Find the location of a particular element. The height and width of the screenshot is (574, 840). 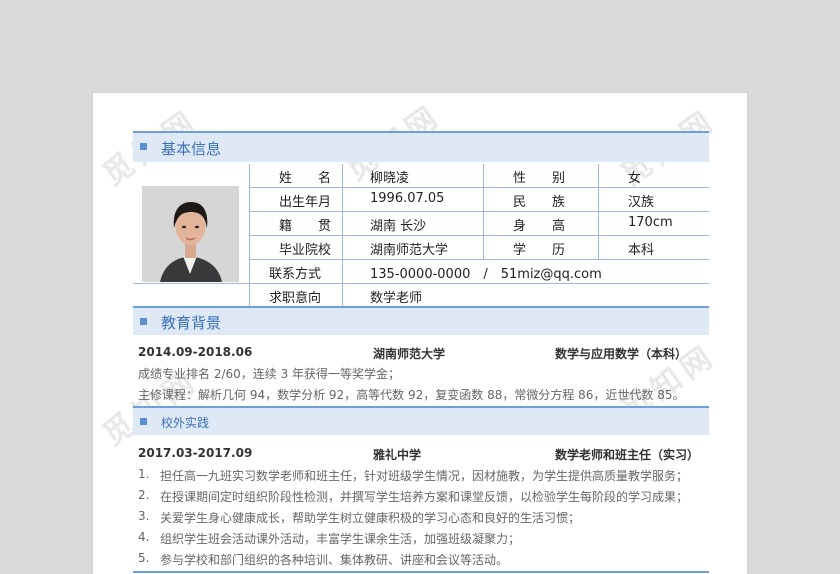

practice-item: 关爱学生身心健康成长，帮助学生树立健康积极的学习心态和良好的生活习惯； is located at coordinates (370, 518).